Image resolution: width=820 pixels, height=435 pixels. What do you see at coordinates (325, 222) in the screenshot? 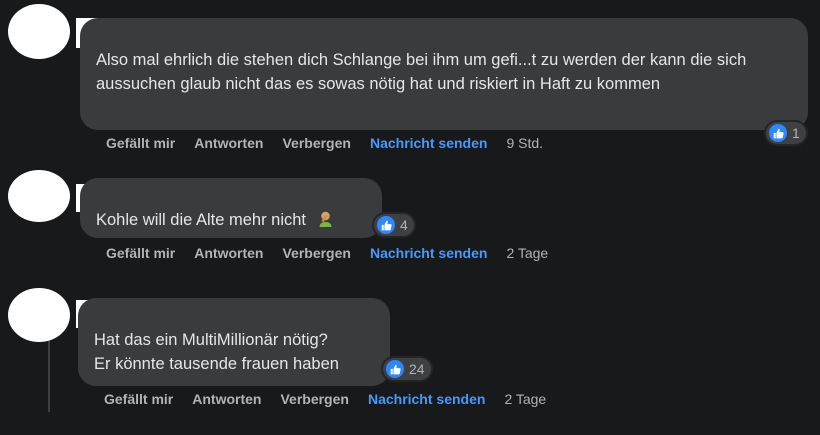
I see `facepalm-emoji` at bounding box center [325, 222].